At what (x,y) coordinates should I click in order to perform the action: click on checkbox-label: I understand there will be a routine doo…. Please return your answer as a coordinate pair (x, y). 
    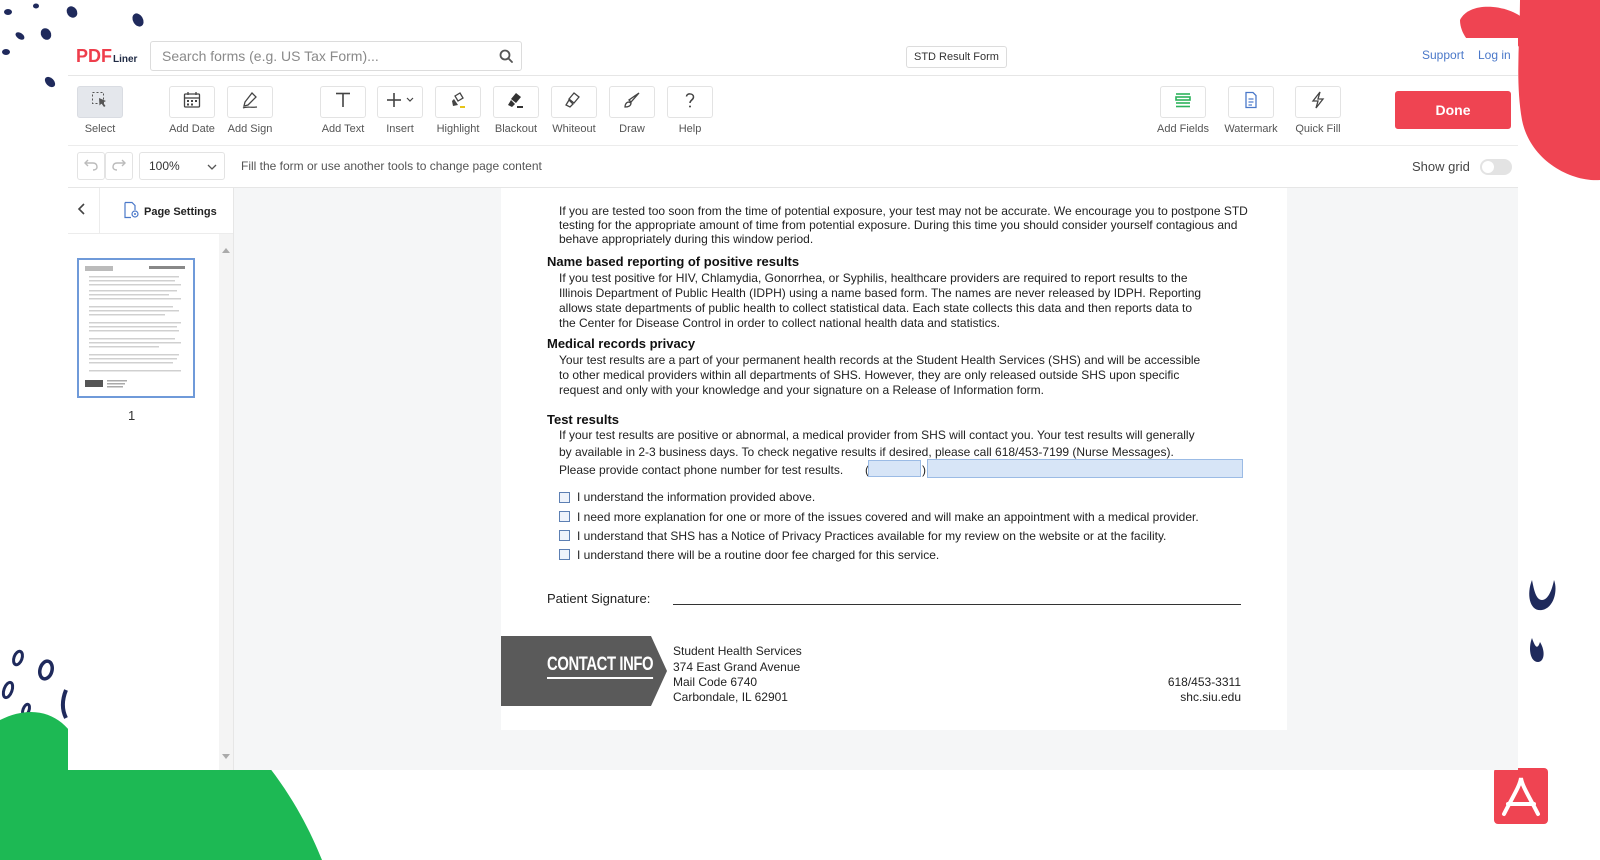
    Looking at the image, I should click on (758, 555).